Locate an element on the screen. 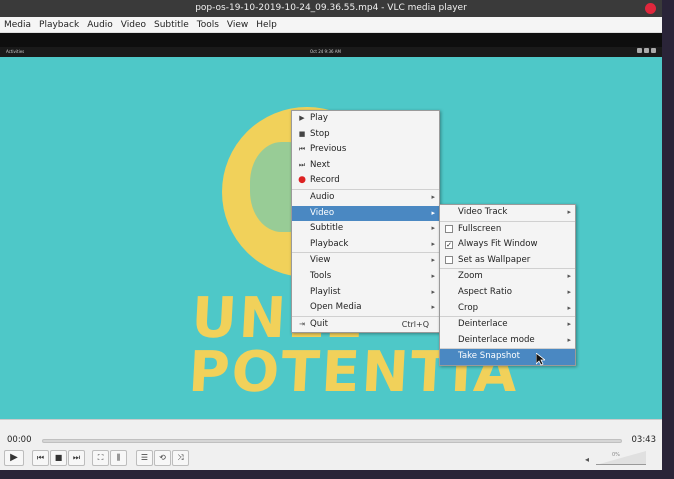 This screenshot has height=479, width=674. extended-settings-button: ⫼ is located at coordinates (118, 458).